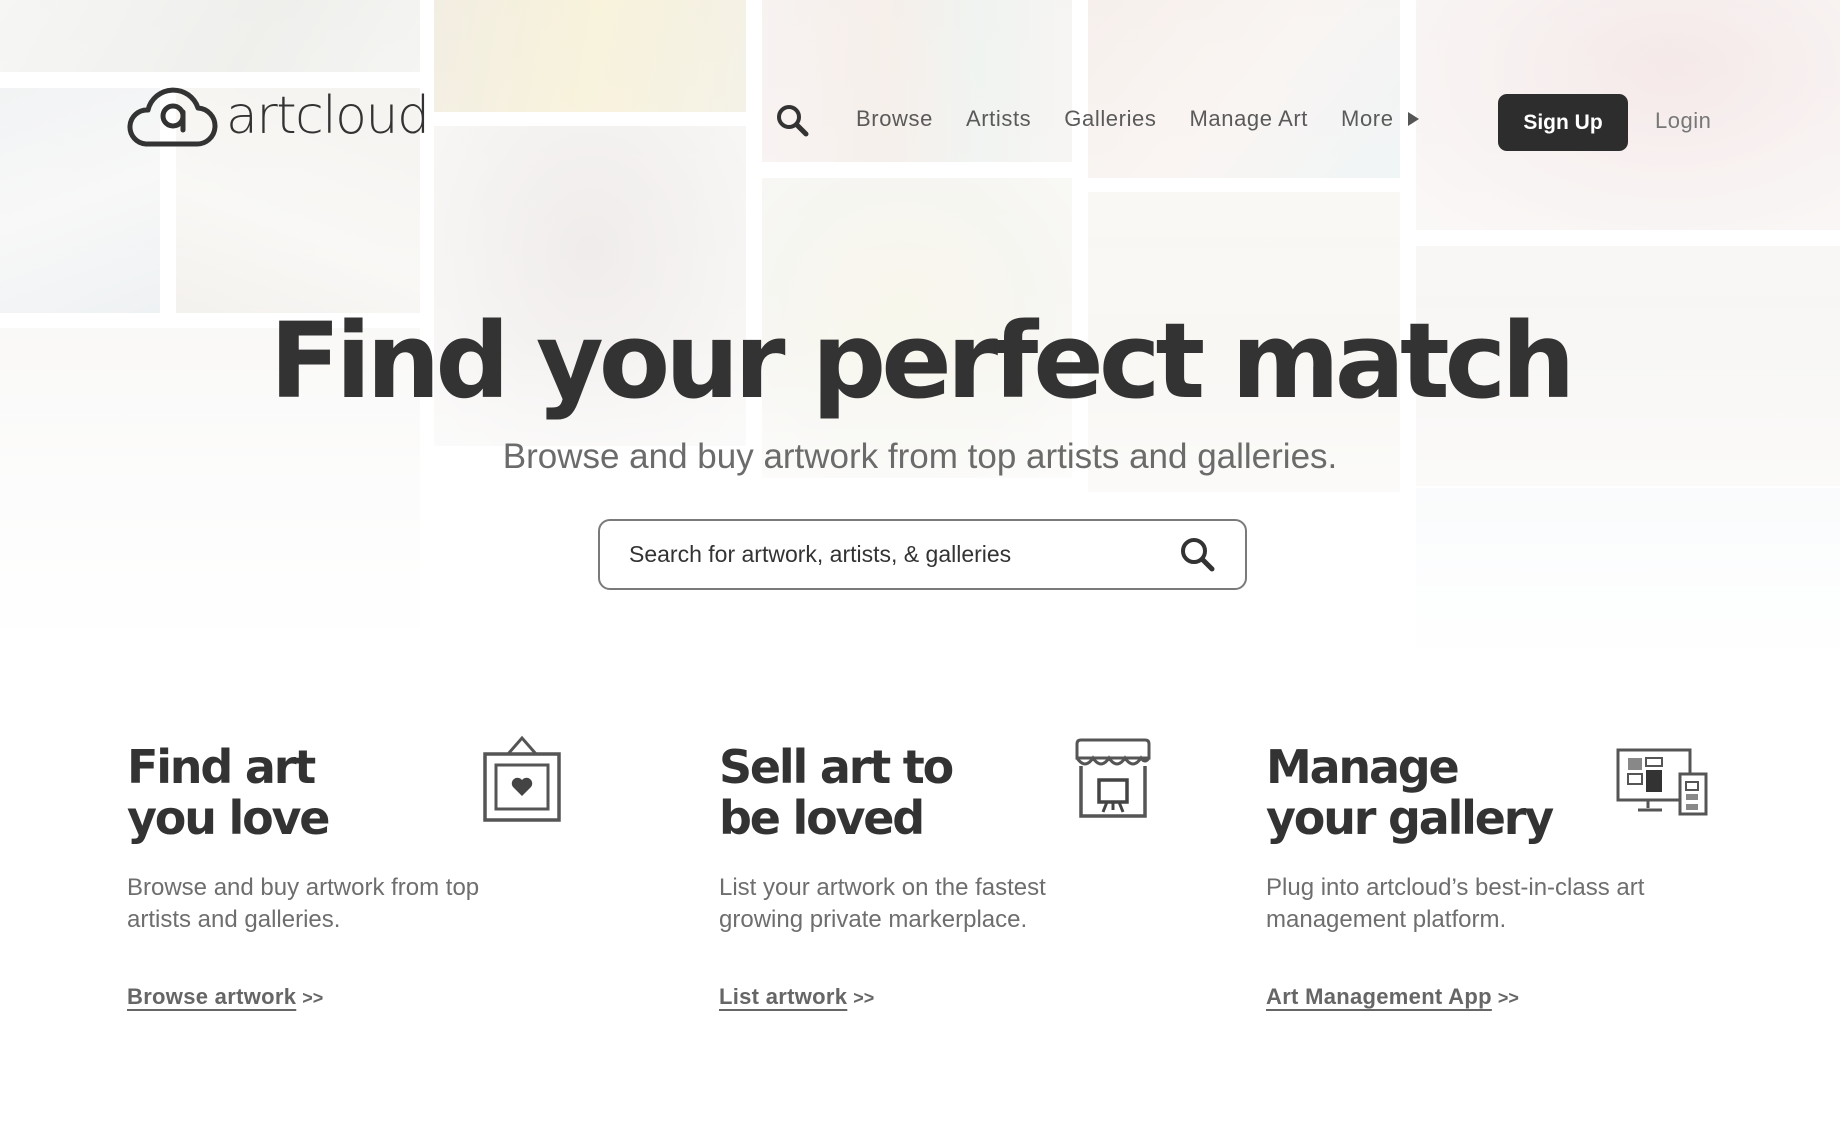 The height and width of the screenshot is (1144, 1840). I want to click on nav-link-artists: Artists, so click(998, 119).